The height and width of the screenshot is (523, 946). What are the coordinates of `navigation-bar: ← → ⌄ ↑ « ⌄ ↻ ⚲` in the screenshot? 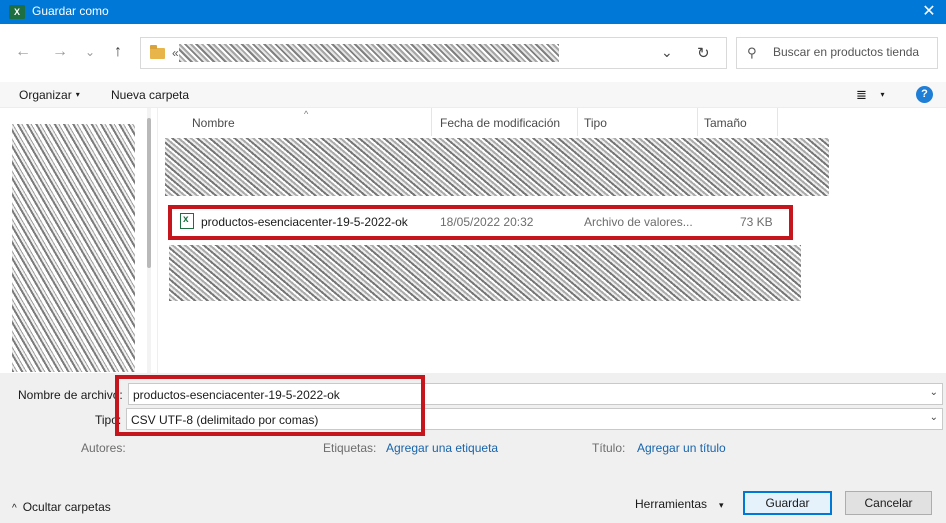 It's located at (473, 53).